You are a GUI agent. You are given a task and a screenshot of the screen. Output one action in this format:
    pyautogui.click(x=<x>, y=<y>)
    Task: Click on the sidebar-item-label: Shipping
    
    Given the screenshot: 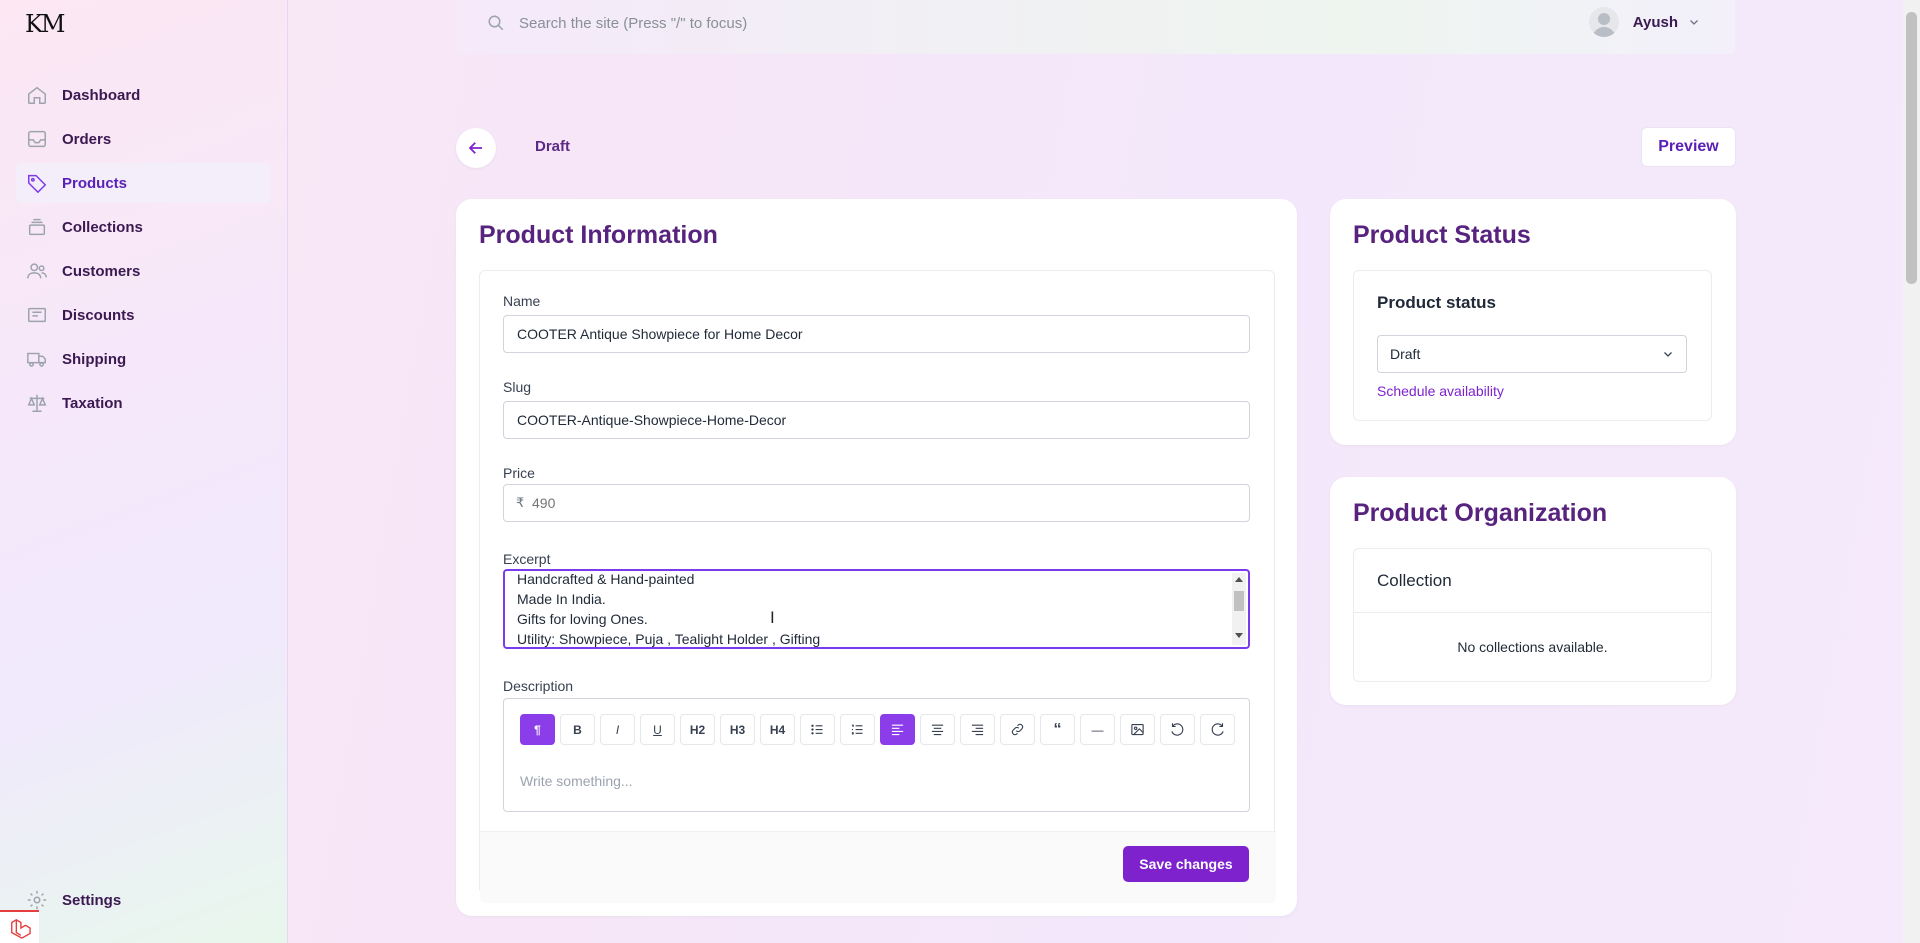 What is the action you would take?
    pyautogui.click(x=94, y=359)
    